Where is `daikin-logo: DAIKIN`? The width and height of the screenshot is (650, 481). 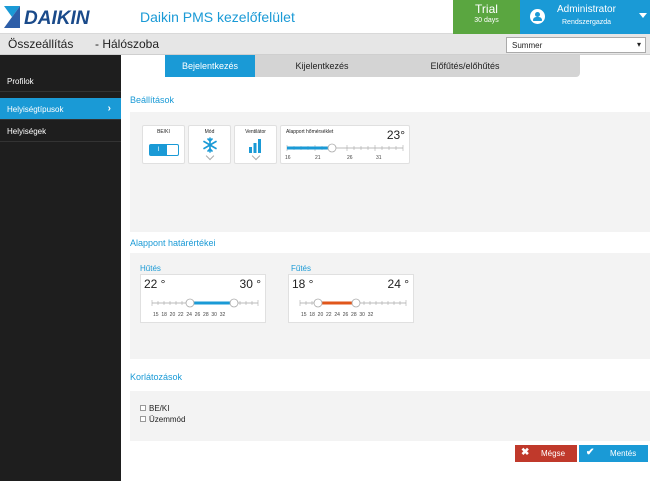 daikin-logo: DAIKIN is located at coordinates (47, 17).